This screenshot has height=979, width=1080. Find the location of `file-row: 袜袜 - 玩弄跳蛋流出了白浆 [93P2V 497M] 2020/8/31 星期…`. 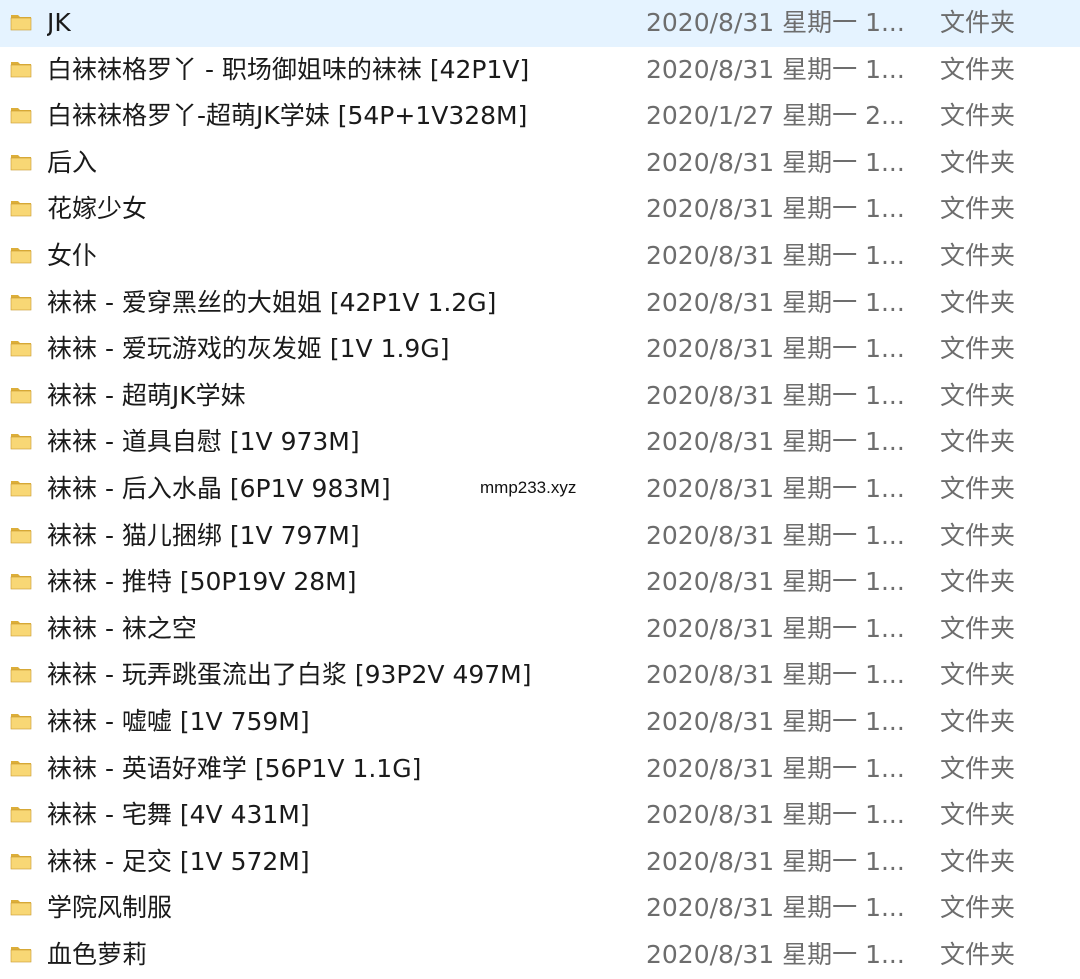

file-row: 袜袜 - 玩弄跳蛋流出了白浆 [93P2V 497M] 2020/8/31 星期… is located at coordinates (540, 675).